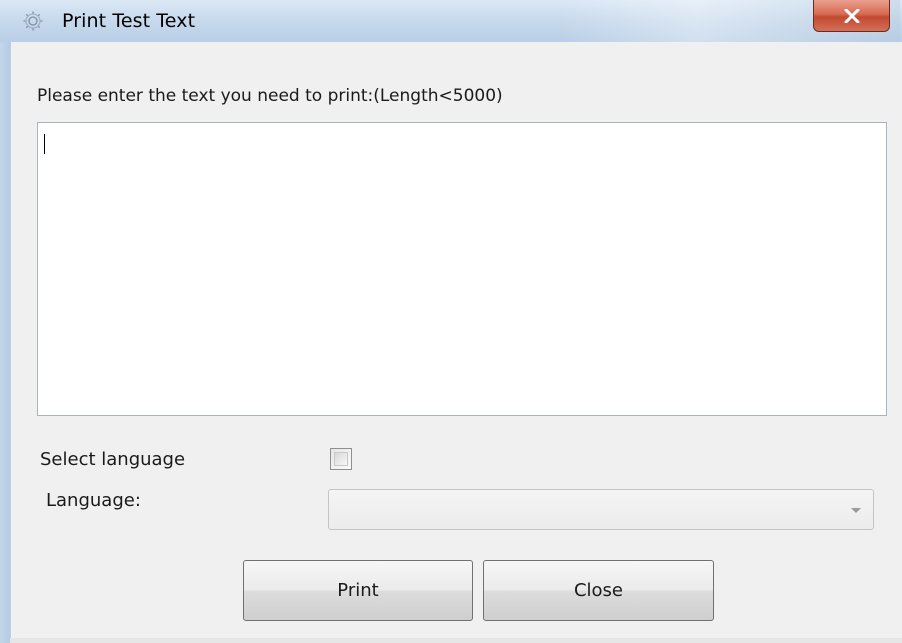  I want to click on select-language-checkbox, so click(341, 459).